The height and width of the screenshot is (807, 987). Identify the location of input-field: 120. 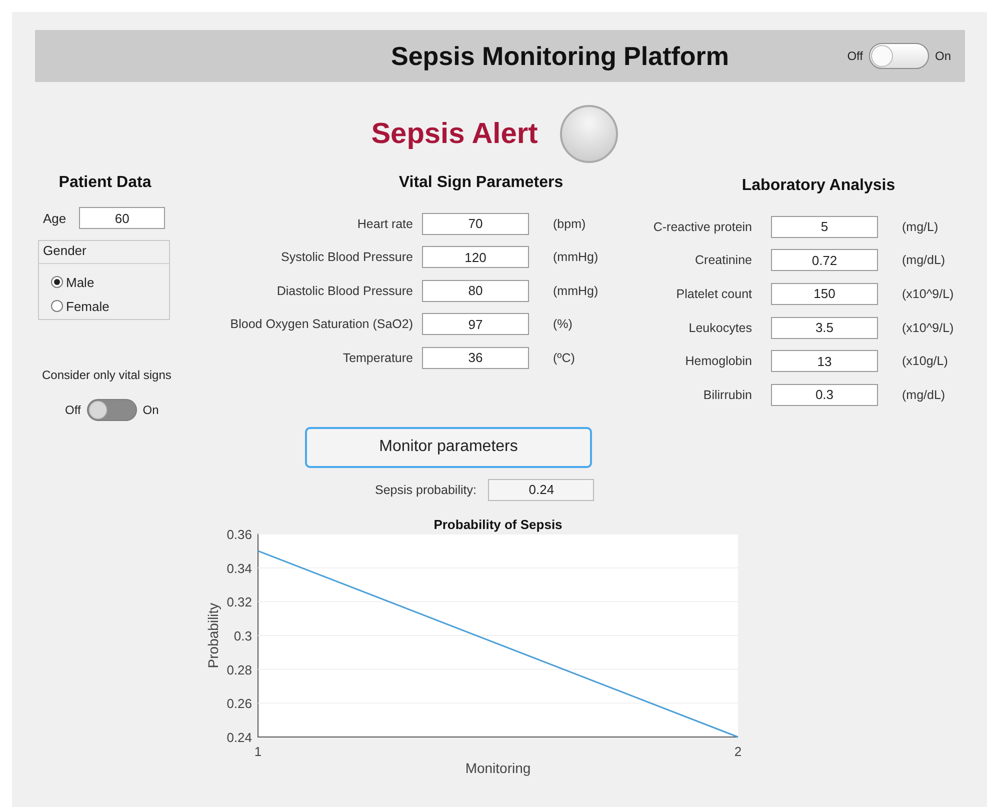
(475, 257).